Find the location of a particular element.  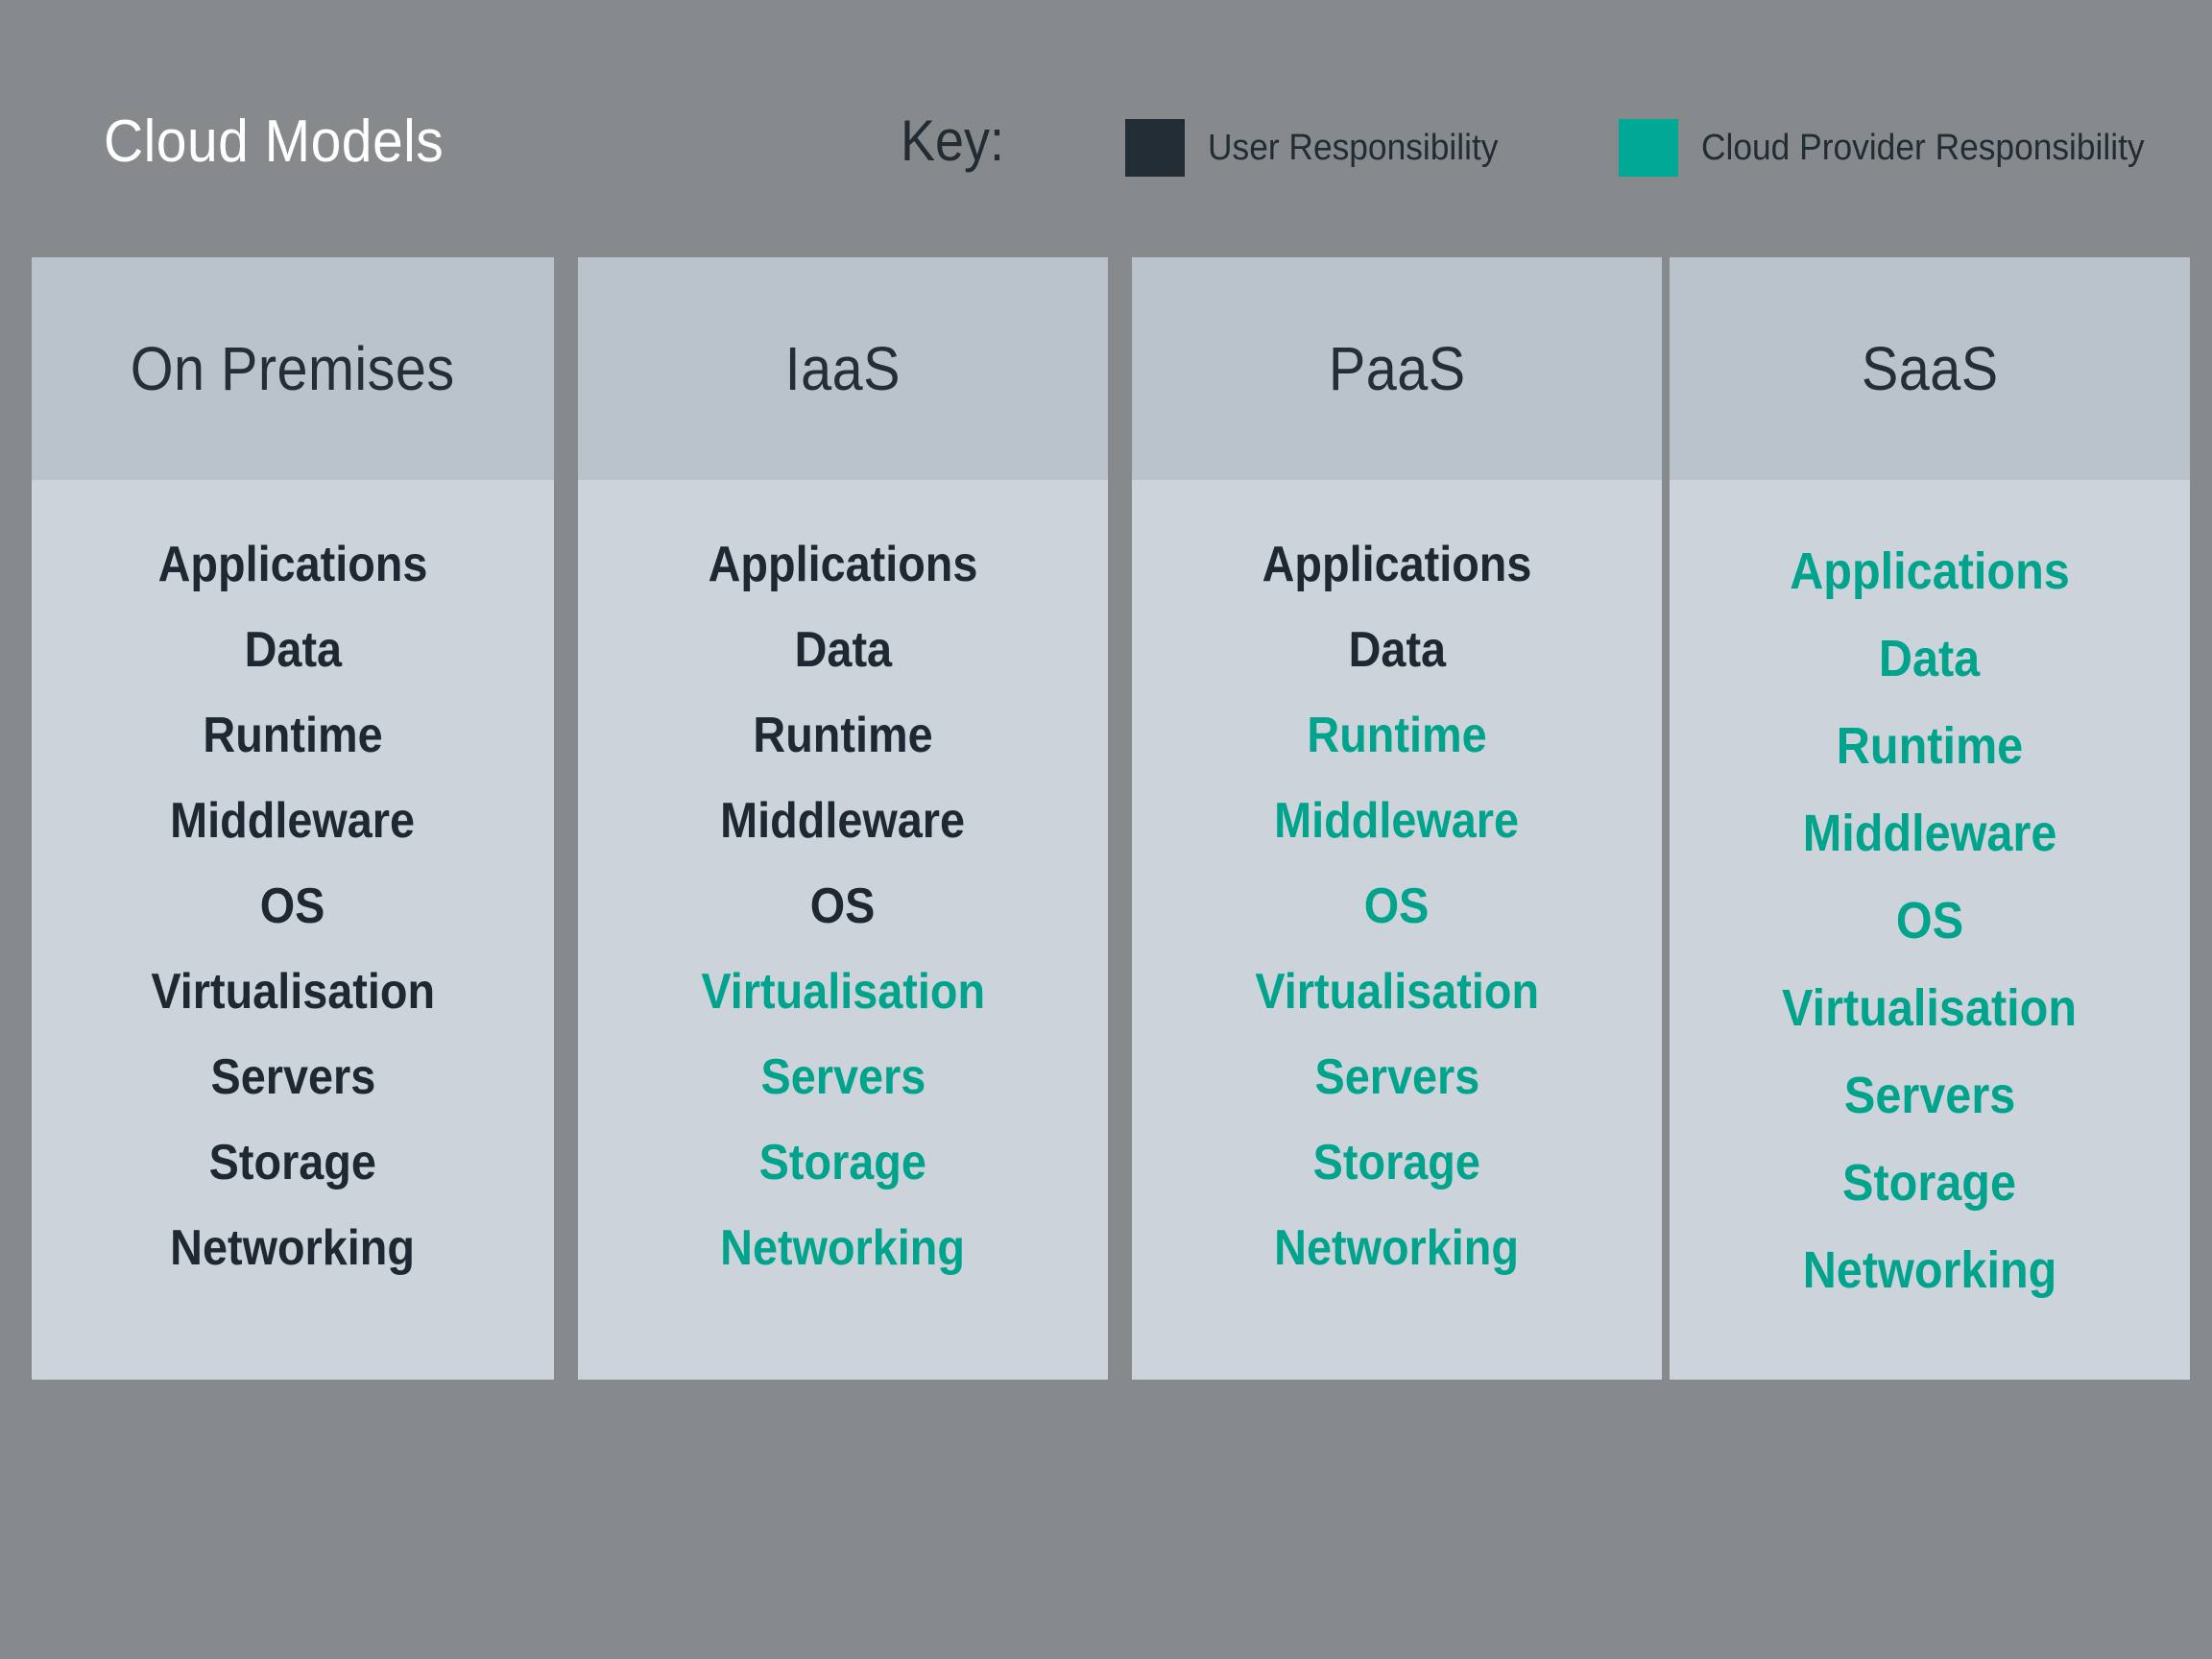

column-title: On Premises is located at coordinates (293, 368).